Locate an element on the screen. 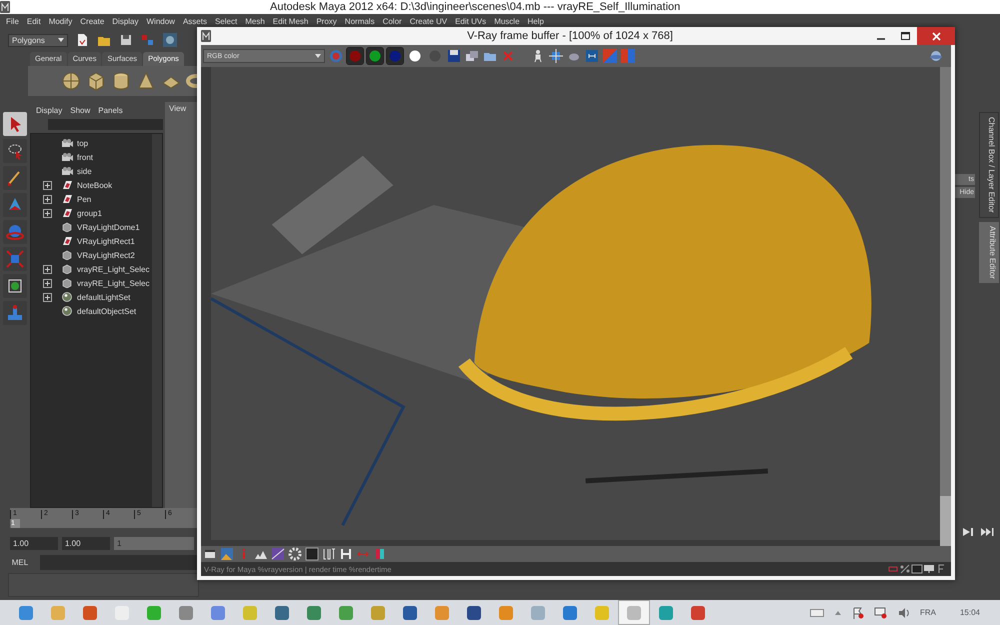 This screenshot has width=1000, height=625. split-icon is located at coordinates (380, 554).